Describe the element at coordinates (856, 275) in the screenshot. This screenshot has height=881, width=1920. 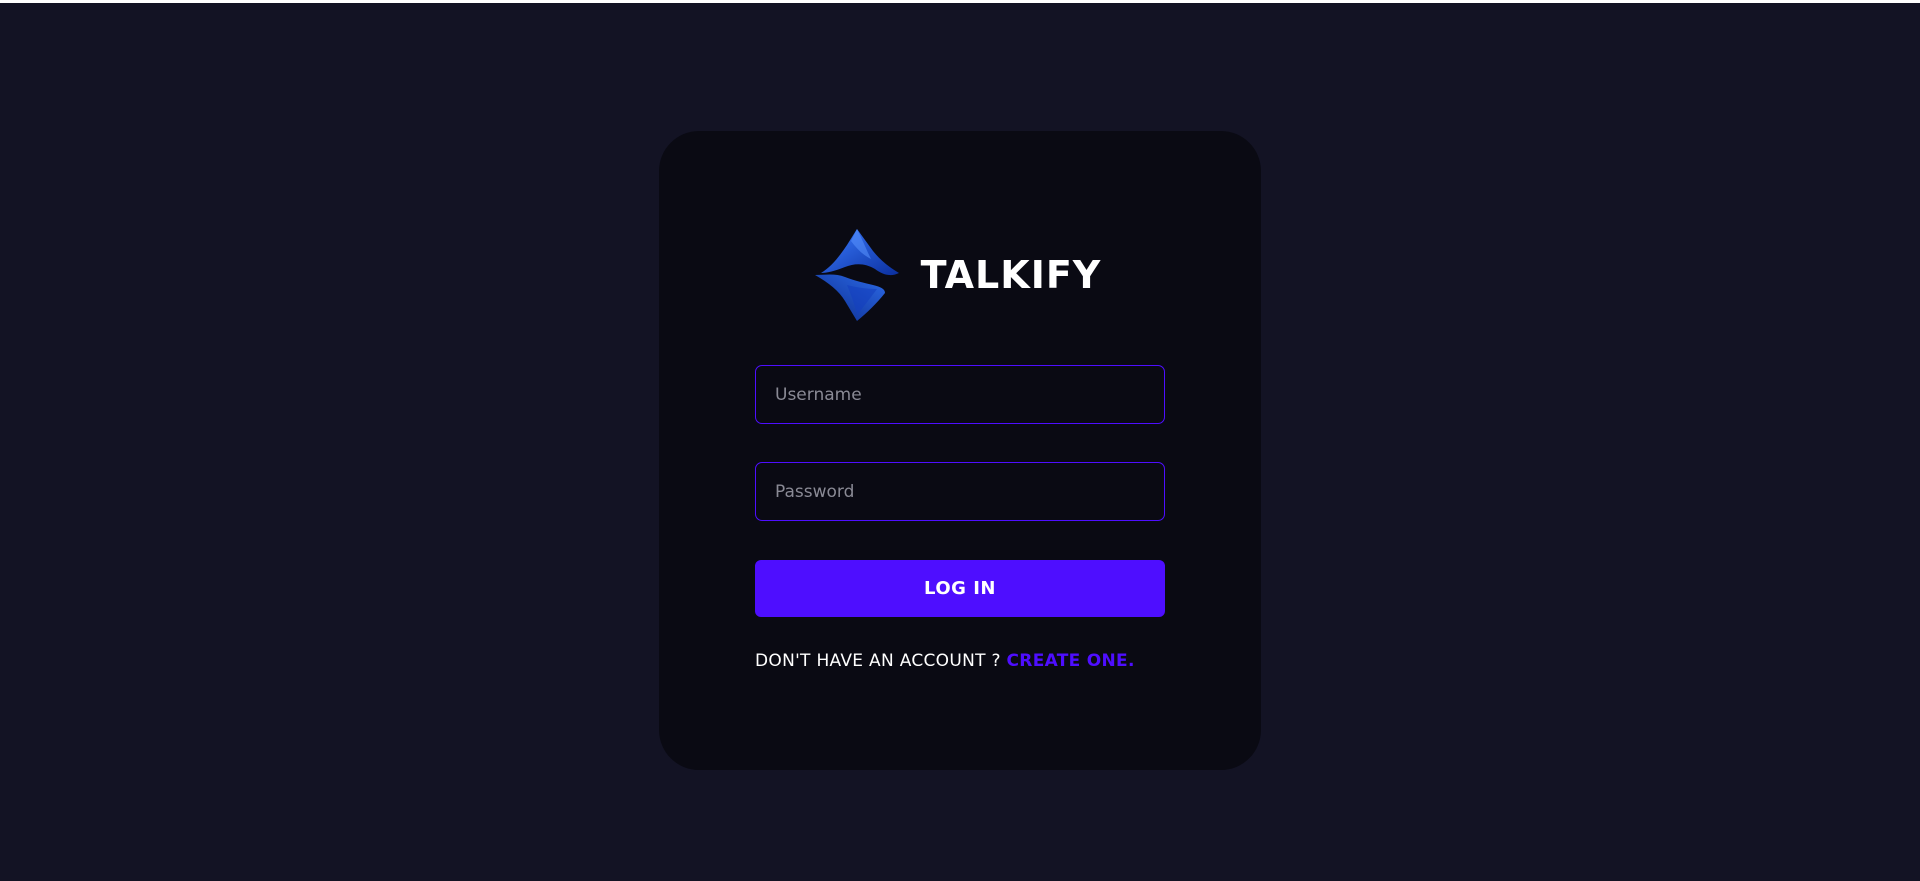
I see `s-diamond-logo-icon` at that location.